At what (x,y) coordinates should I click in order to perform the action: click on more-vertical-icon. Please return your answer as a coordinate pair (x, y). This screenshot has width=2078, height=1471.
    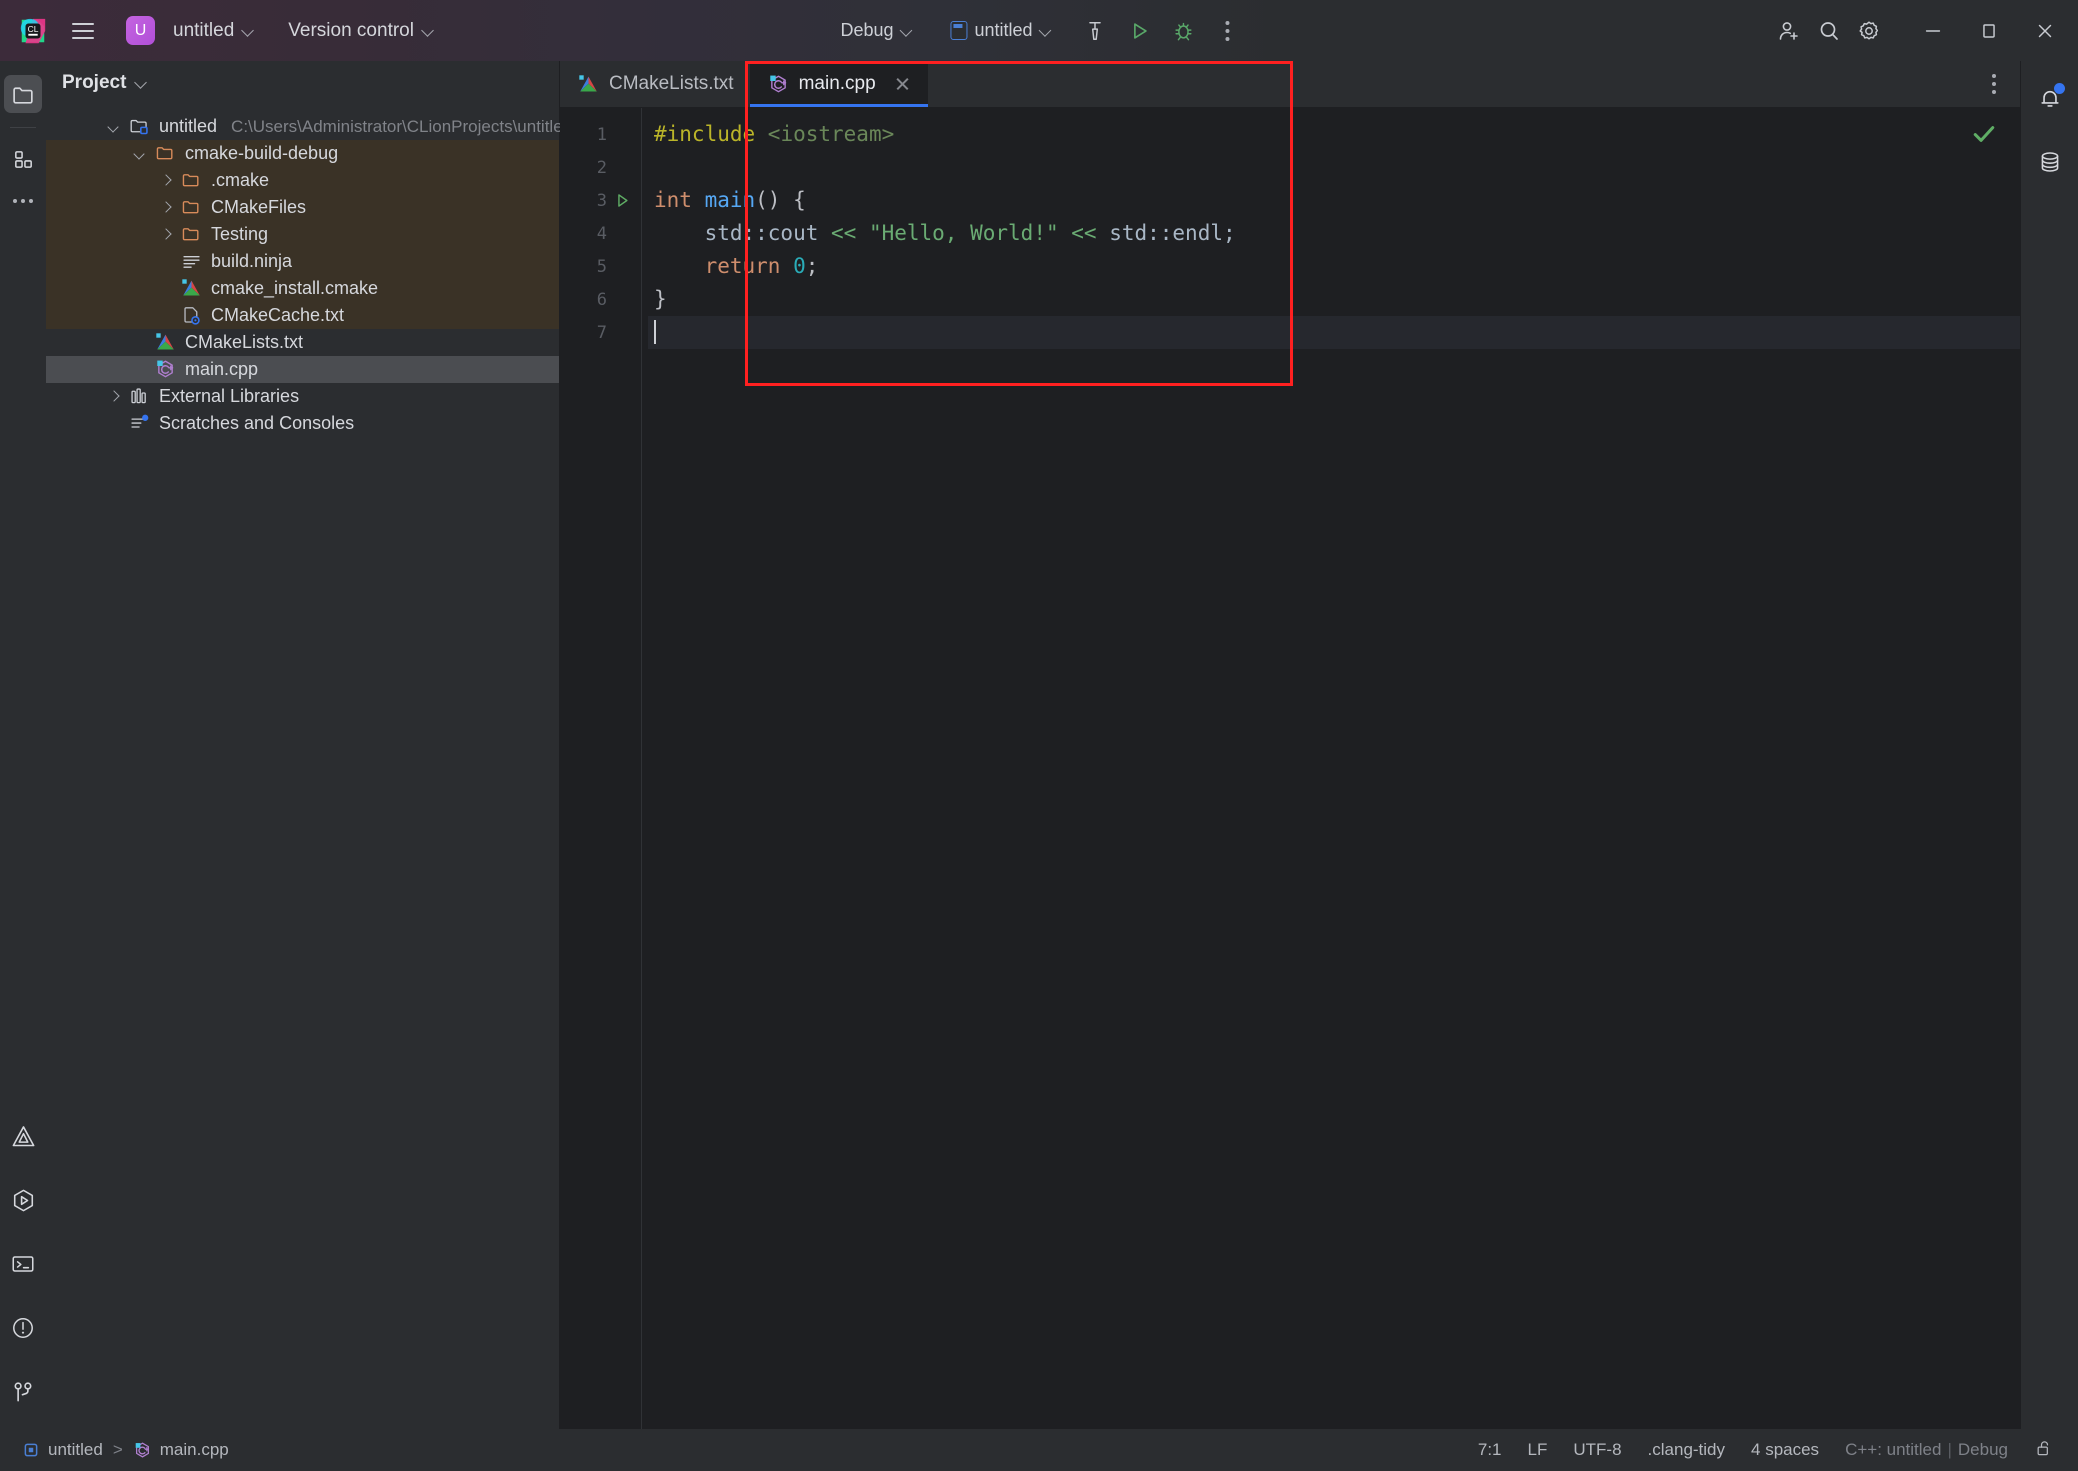
    Looking at the image, I should click on (1994, 84).